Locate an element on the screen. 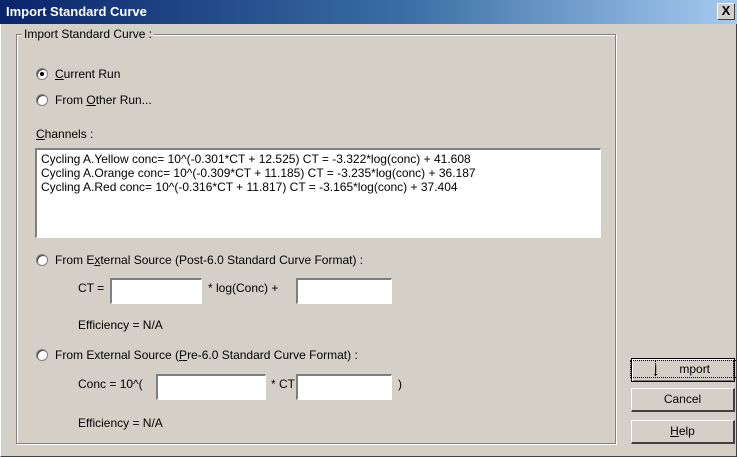 The height and width of the screenshot is (457, 737). pre-slope-input is located at coordinates (211, 387).